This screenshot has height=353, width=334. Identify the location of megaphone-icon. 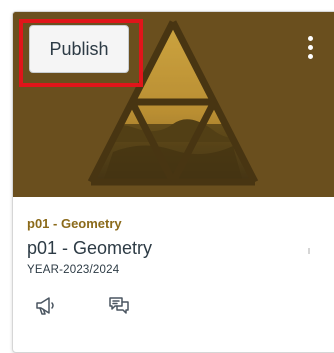
(45, 306).